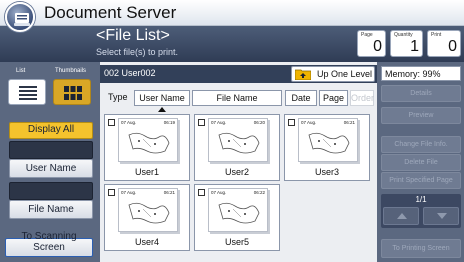 The image size is (464, 262). What do you see at coordinates (452, 46) in the screenshot?
I see `print-counter-value: 0` at bounding box center [452, 46].